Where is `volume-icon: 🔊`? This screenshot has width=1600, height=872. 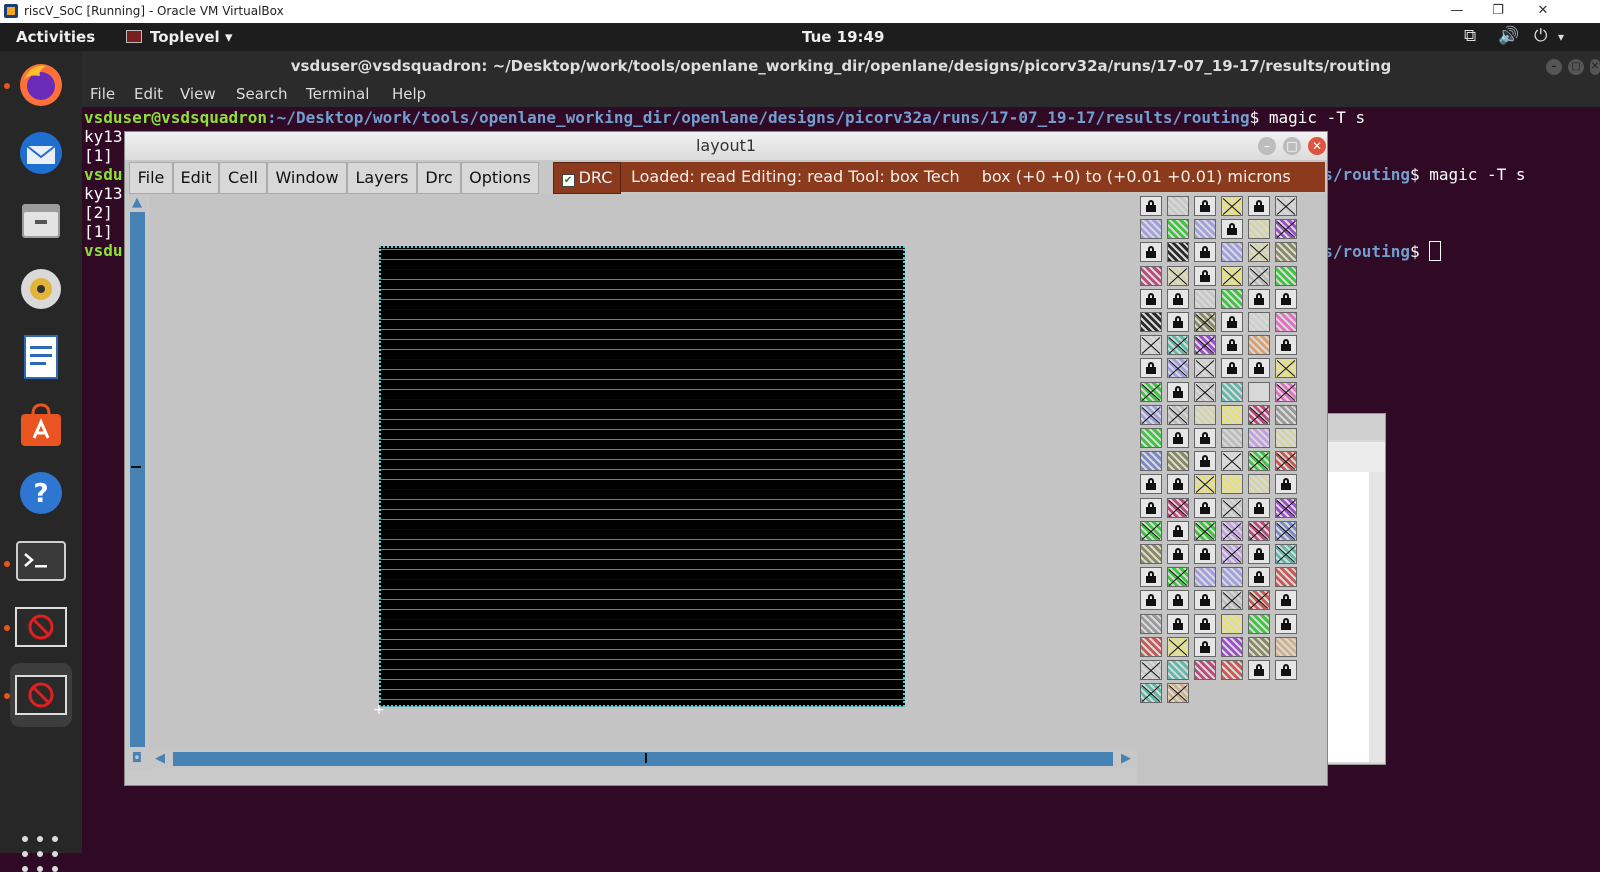
volume-icon: 🔊 is located at coordinates (1508, 36).